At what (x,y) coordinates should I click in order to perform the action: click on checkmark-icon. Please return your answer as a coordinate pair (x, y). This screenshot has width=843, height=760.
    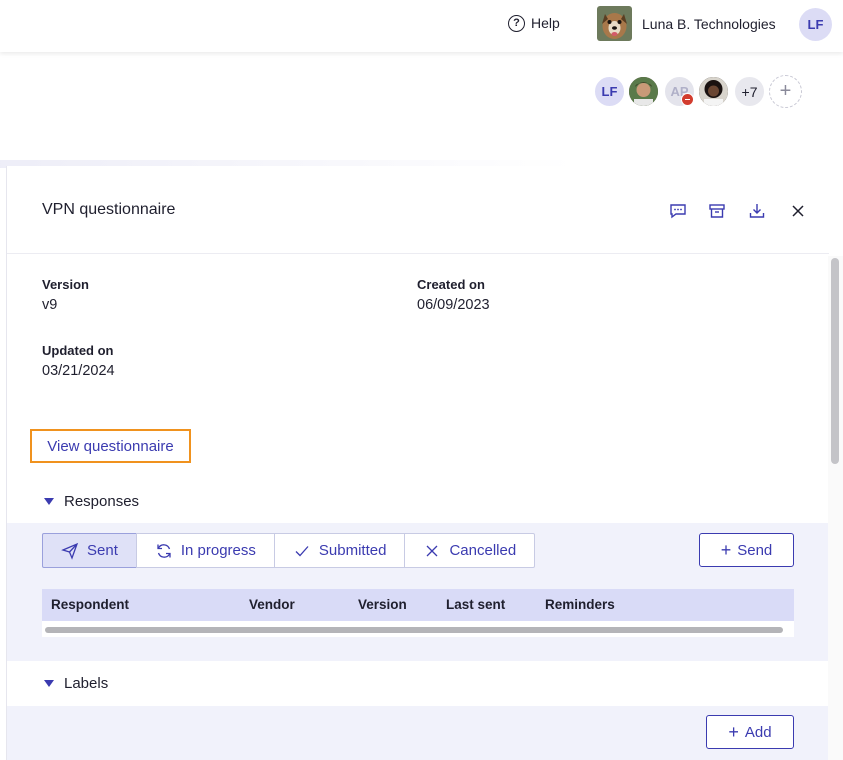
    Looking at the image, I should click on (302, 550).